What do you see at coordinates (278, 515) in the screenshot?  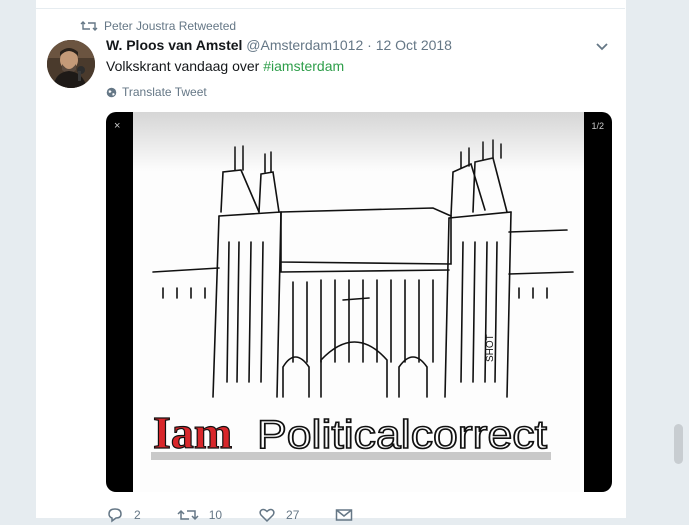 I see `like-action: 27` at bounding box center [278, 515].